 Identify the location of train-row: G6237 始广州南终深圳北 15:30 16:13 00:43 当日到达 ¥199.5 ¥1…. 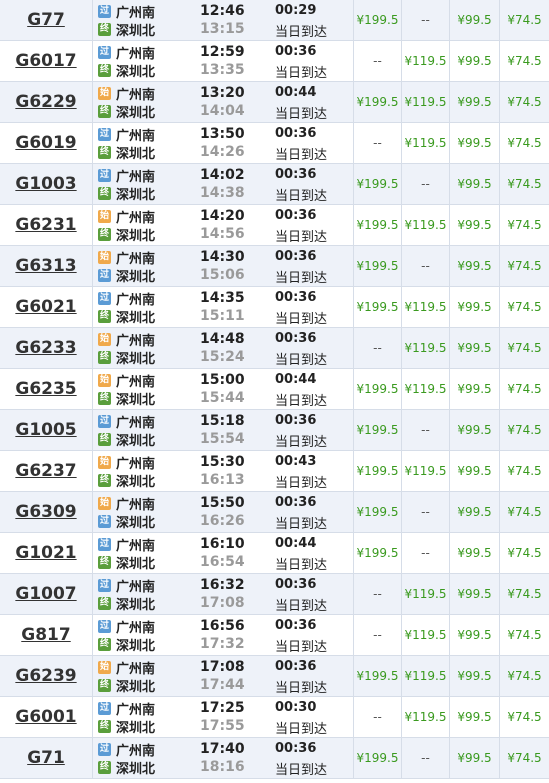
(274, 471).